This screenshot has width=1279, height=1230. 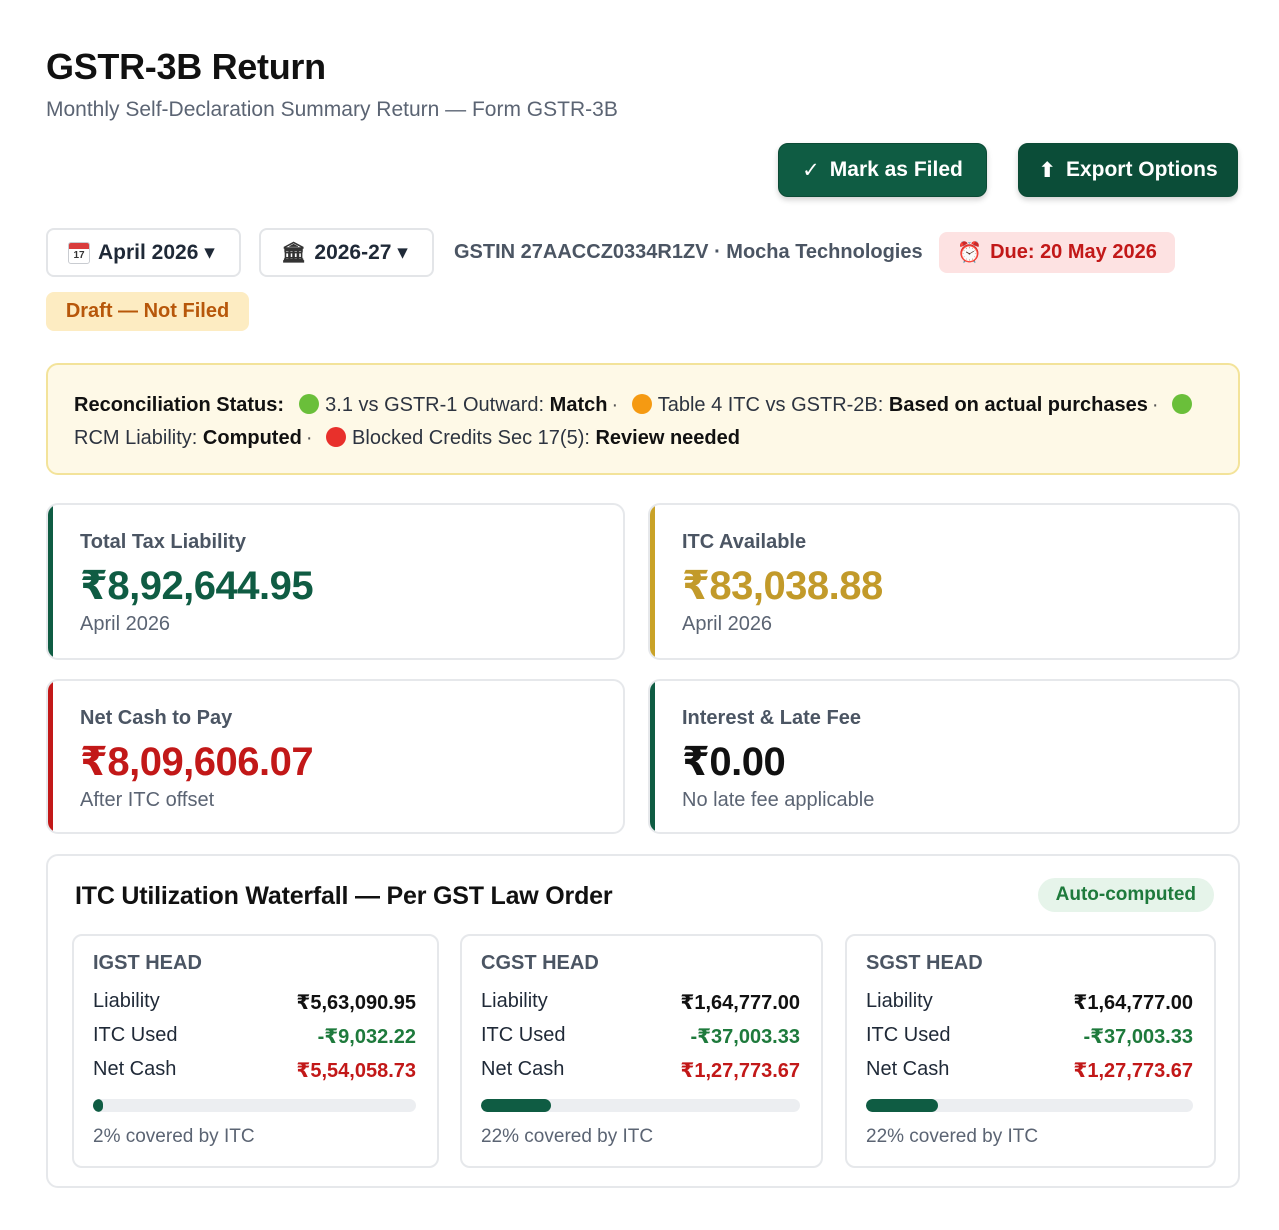 What do you see at coordinates (356, 1003) in the screenshot?
I see `liability-amount: ₹5,63,090.95` at bounding box center [356, 1003].